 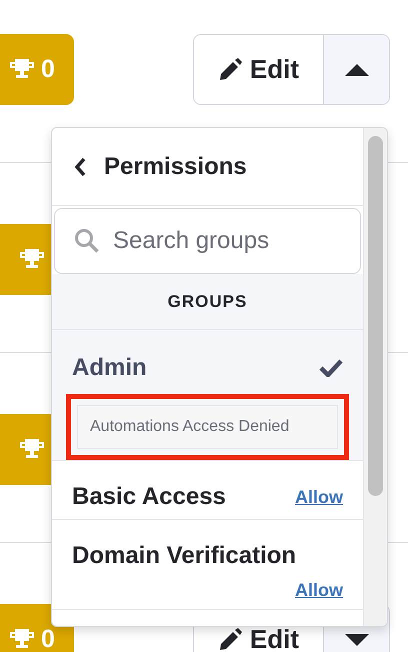 I want to click on dropdown-toggle, so click(x=356, y=69).